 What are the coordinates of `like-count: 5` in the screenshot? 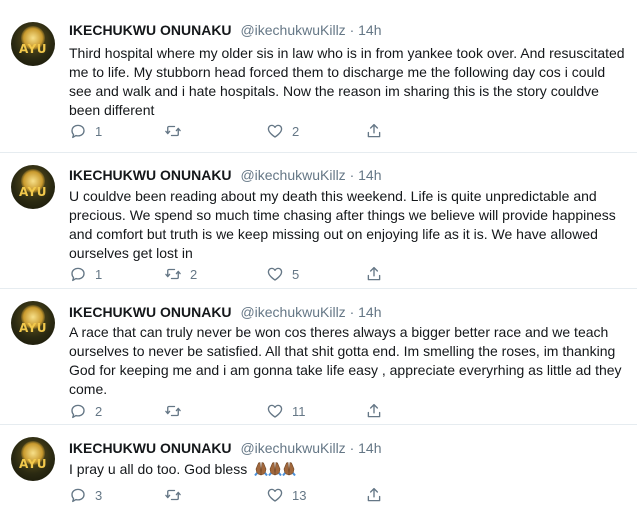 It's located at (296, 274).